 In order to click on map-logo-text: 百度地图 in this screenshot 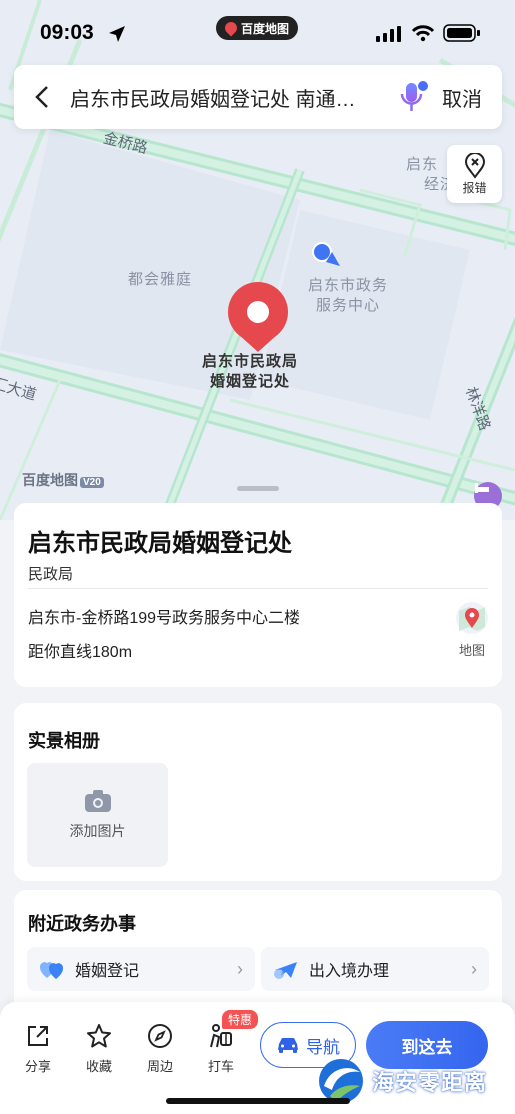, I will do `click(50, 480)`.